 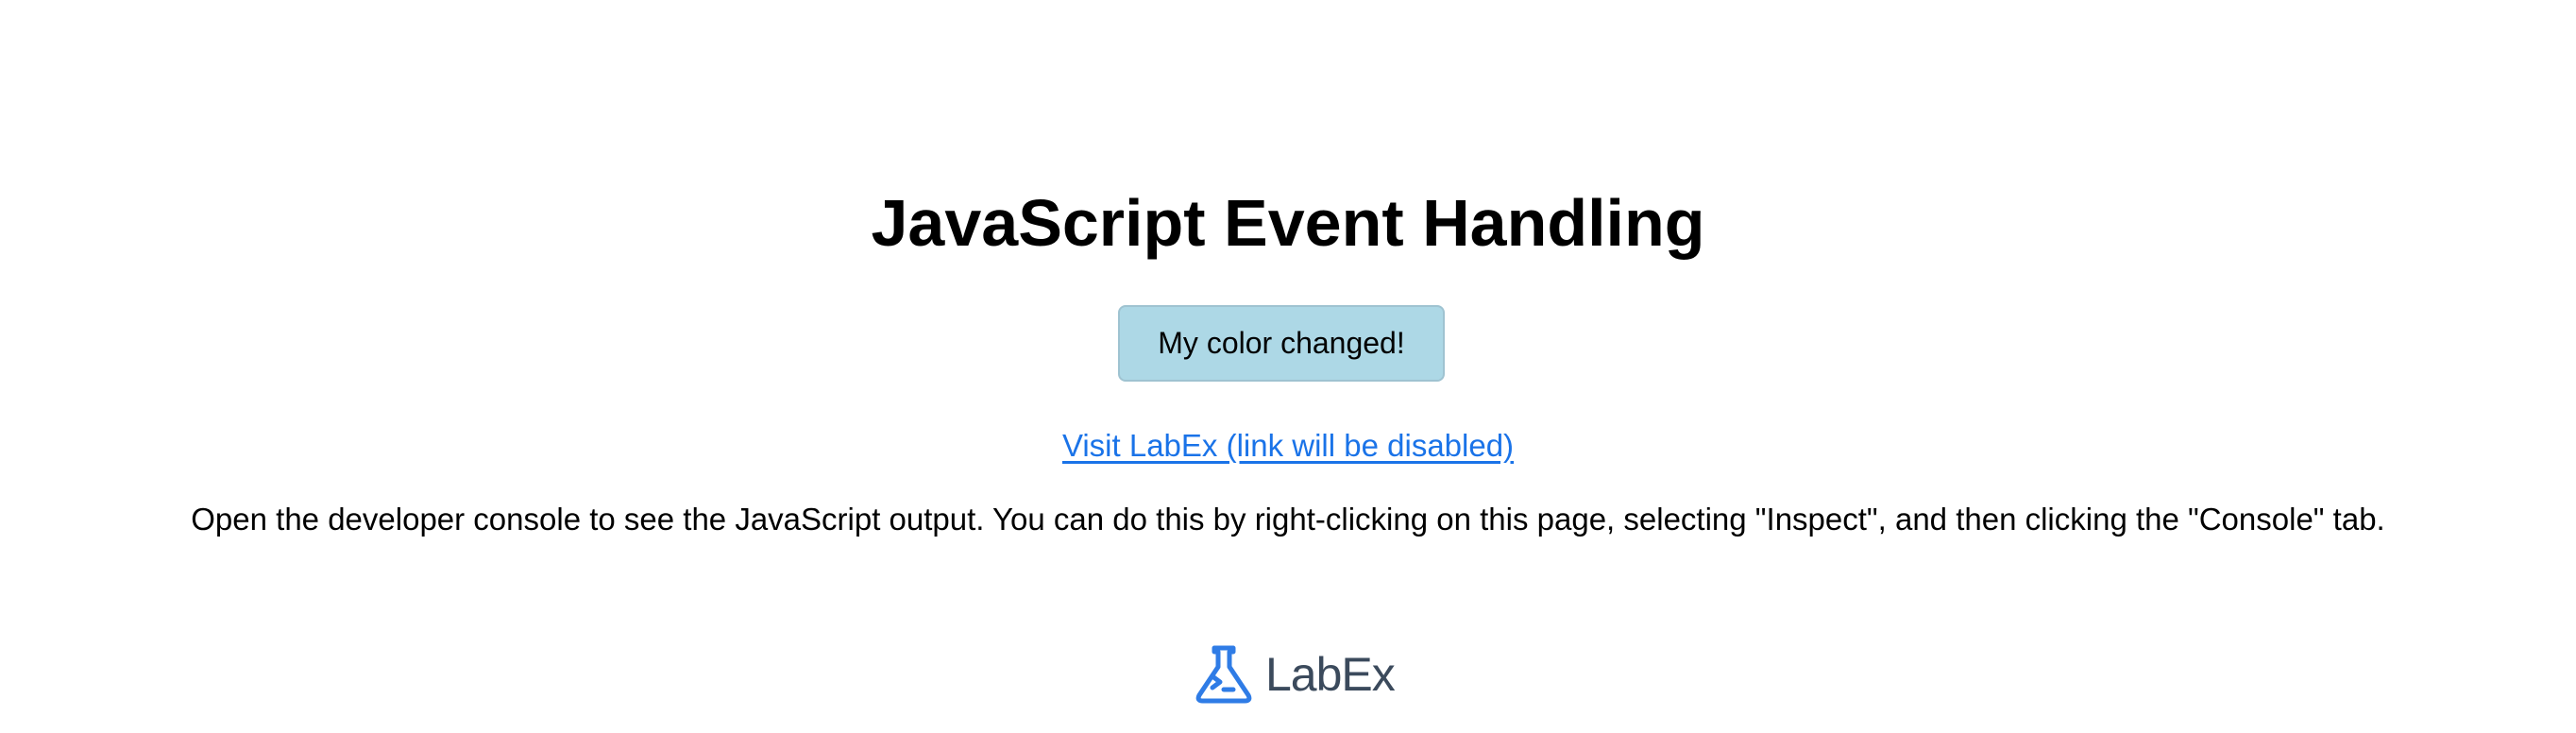 I want to click on page-title: JavaScript Event Handling, so click(x=1288, y=223).